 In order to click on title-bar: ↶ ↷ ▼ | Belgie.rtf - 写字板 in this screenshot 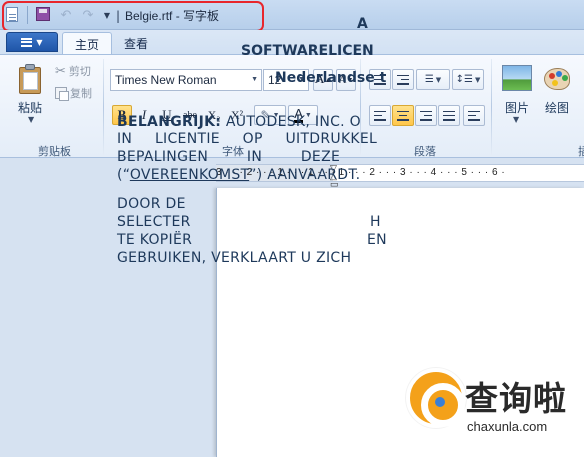, I will do `click(292, 16)`.